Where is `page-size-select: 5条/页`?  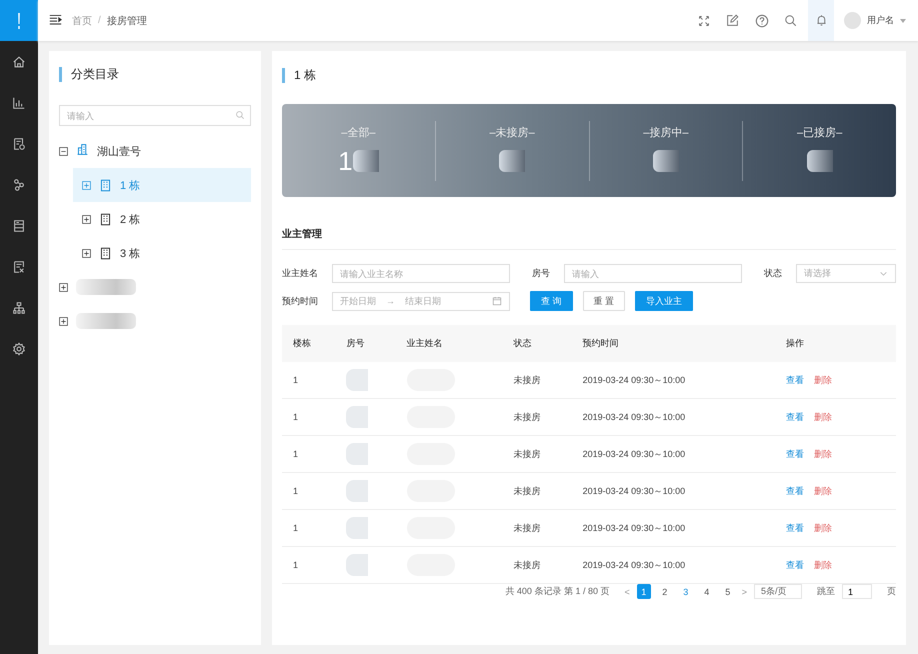
page-size-select: 5条/页 is located at coordinates (778, 591).